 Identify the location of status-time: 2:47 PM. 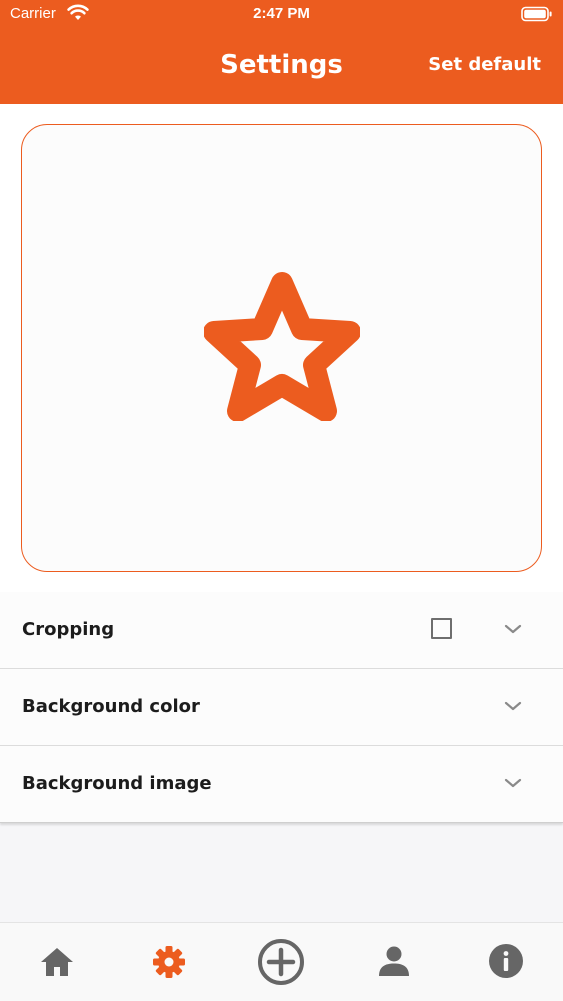
(281, 13).